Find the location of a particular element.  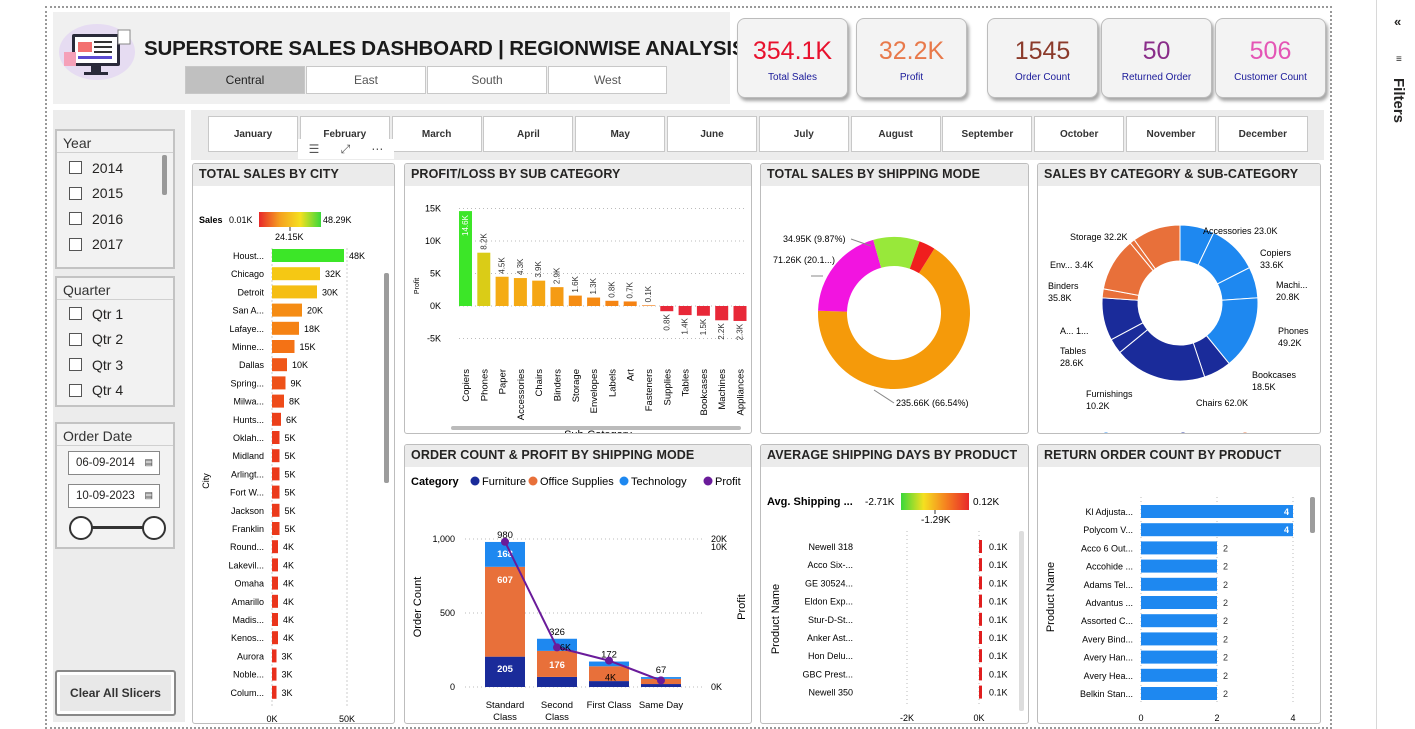

month-button-august: August is located at coordinates (895, 134).